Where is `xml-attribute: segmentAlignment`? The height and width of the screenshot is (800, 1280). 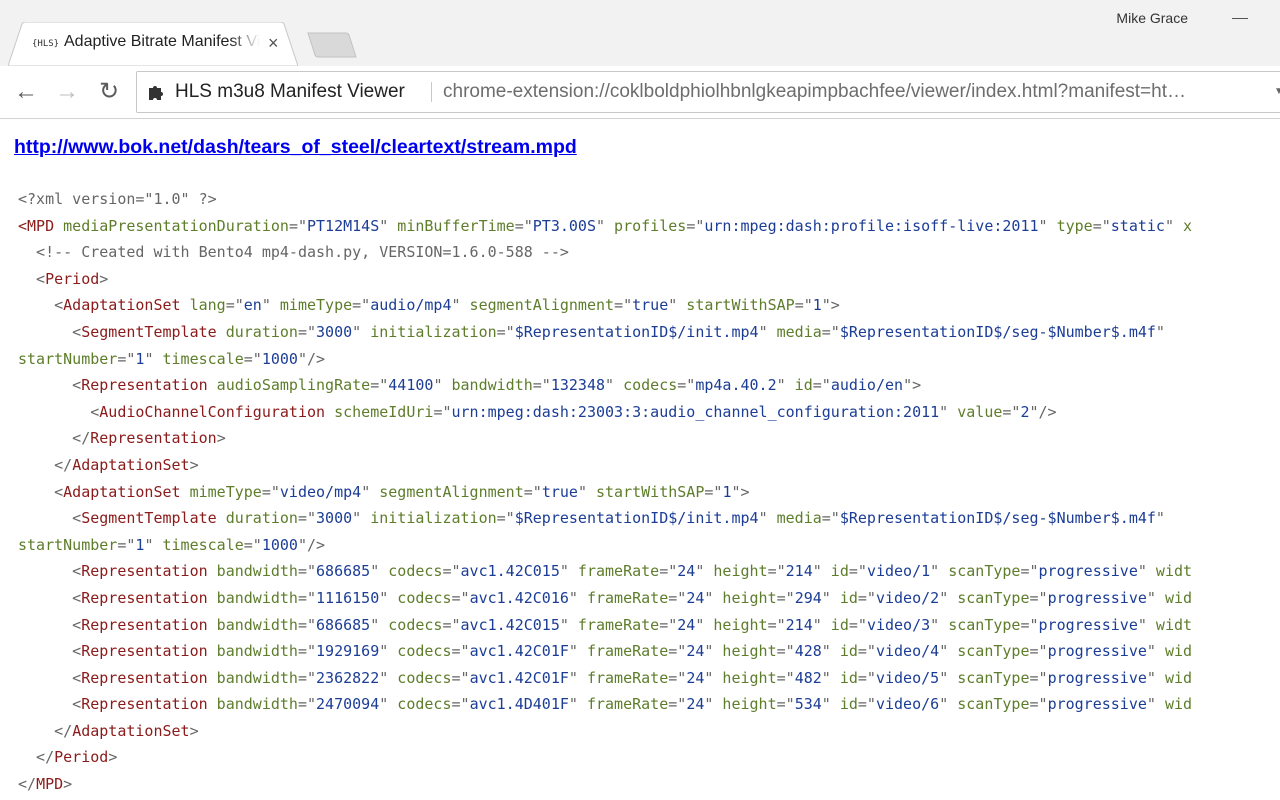 xml-attribute: segmentAlignment is located at coordinates (537, 305).